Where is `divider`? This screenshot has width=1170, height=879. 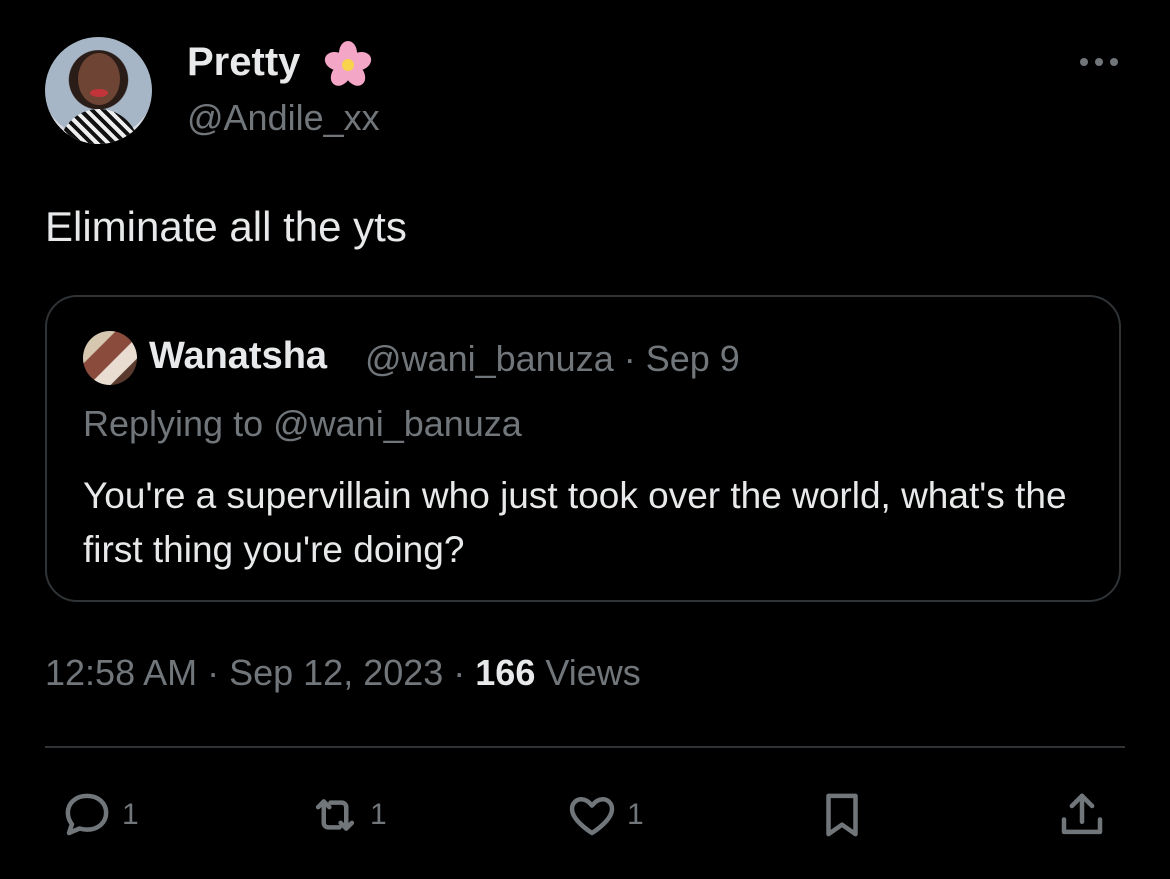 divider is located at coordinates (585, 747).